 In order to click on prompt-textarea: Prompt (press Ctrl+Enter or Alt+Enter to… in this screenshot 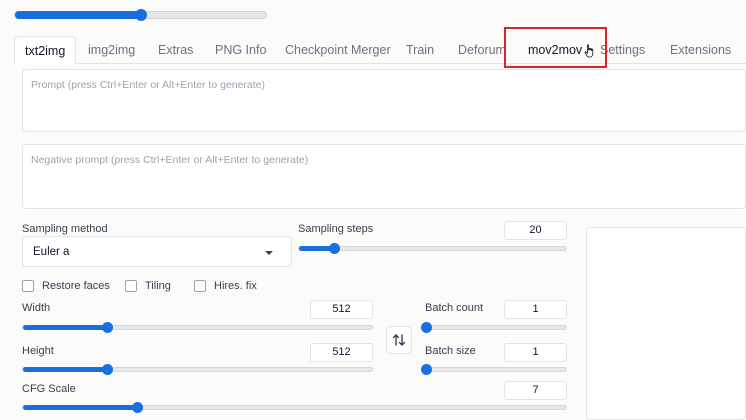, I will do `click(384, 100)`.